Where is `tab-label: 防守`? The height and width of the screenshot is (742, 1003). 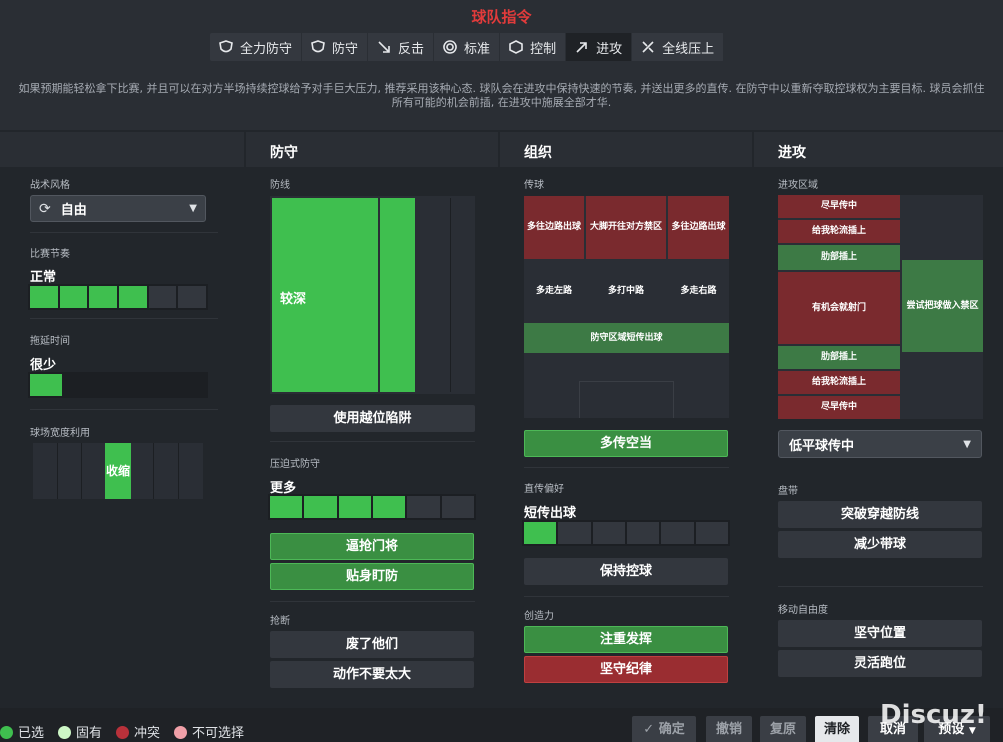 tab-label: 防守 is located at coordinates (345, 49).